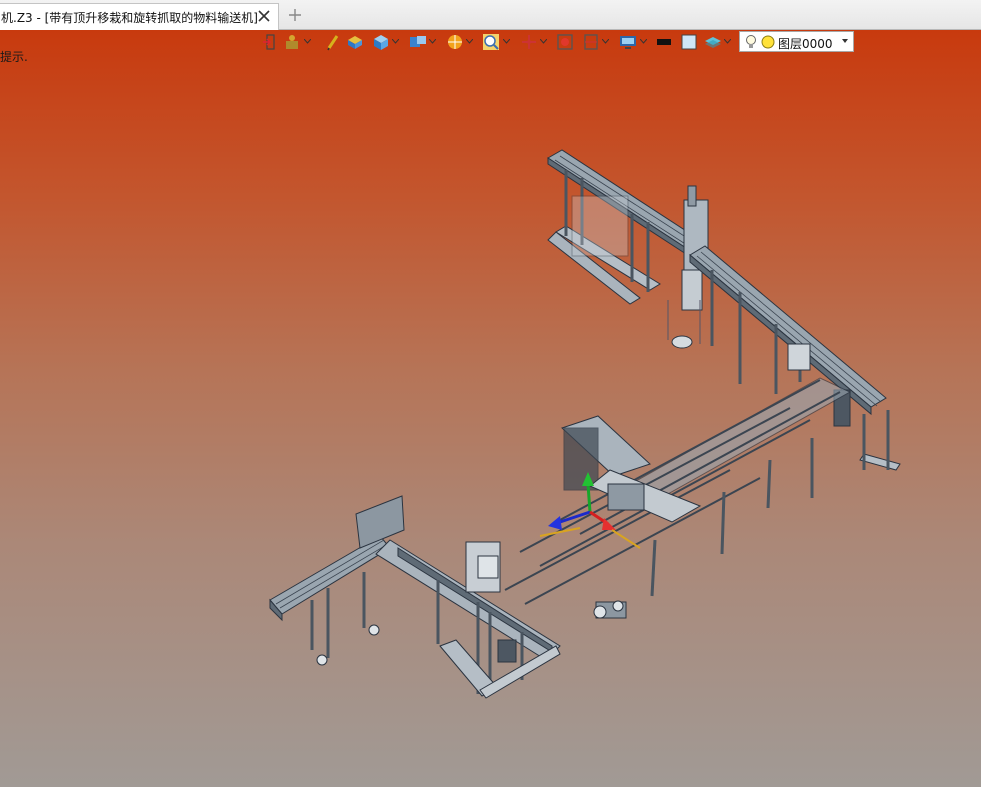 The width and height of the screenshot is (981, 787). I want to click on layer-icon, so click(713, 42).